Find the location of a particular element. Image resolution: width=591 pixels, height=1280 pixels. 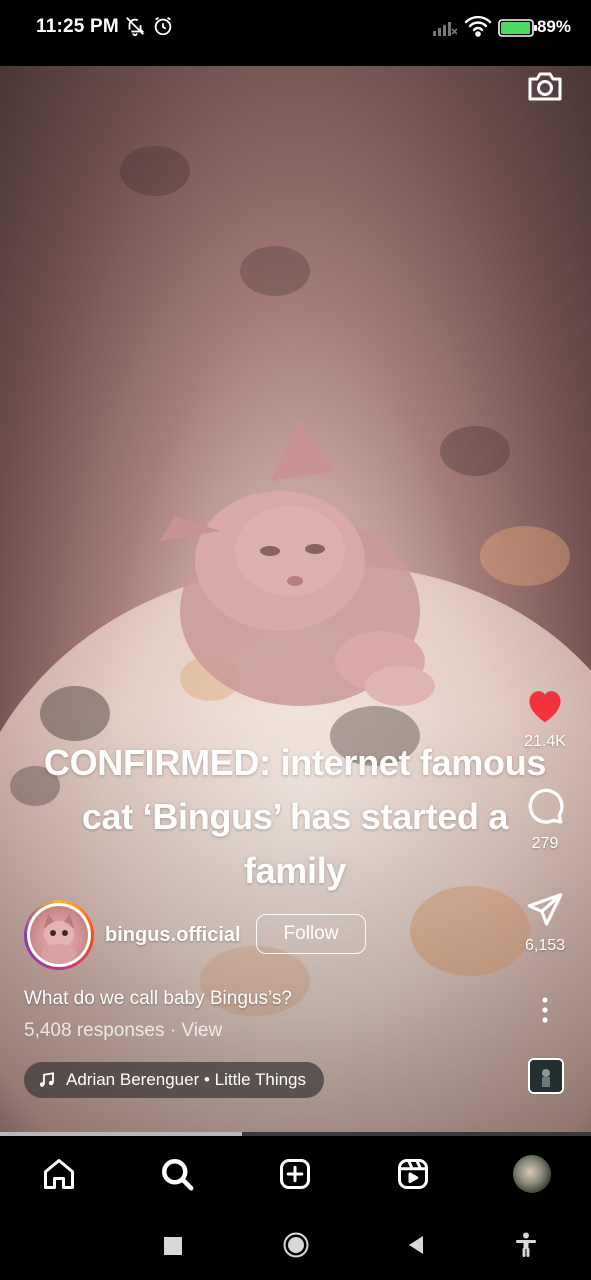

author-avatar is located at coordinates (59, 935).